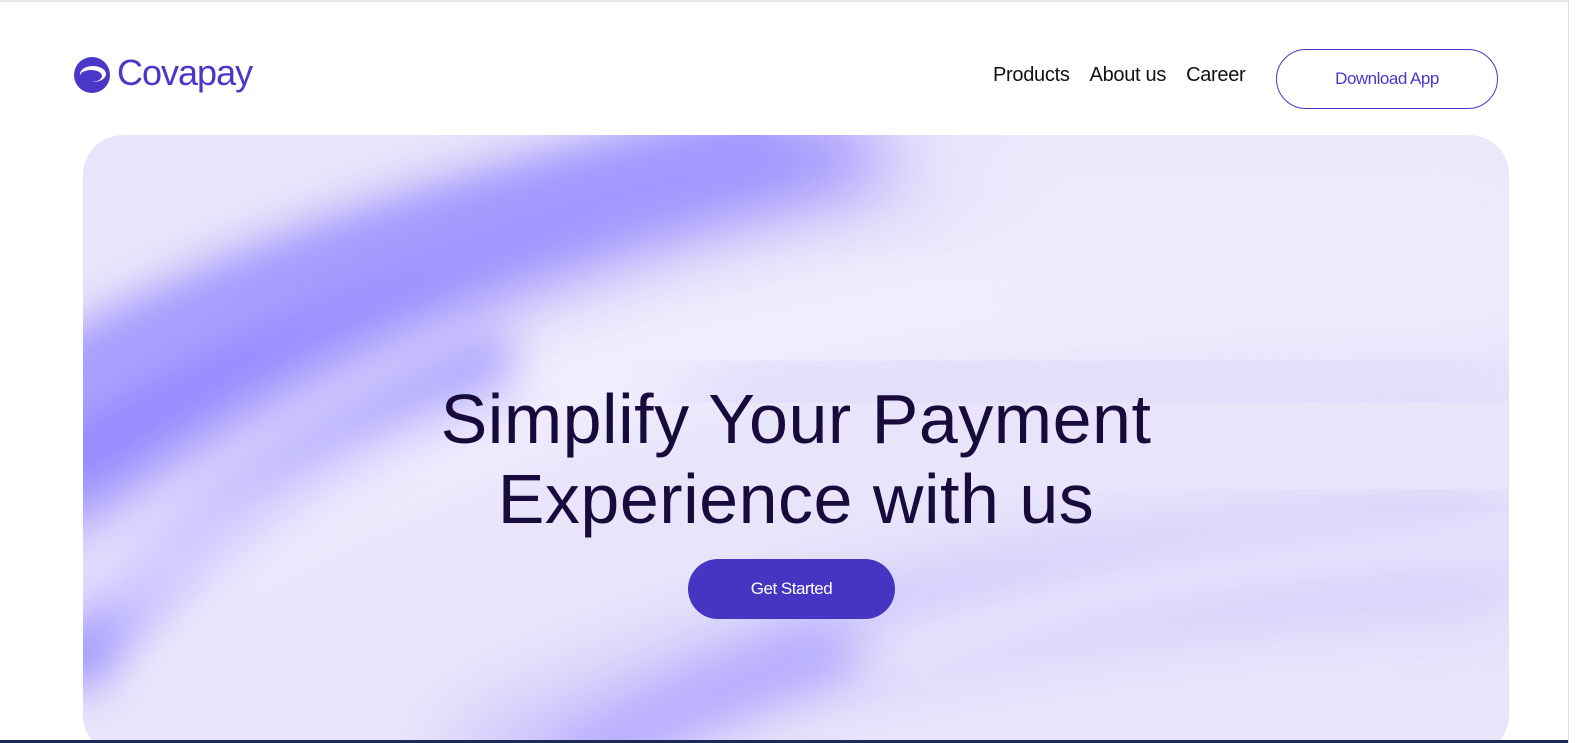 This screenshot has height=743, width=1585. I want to click on get-started-button: Get Started, so click(791, 589).